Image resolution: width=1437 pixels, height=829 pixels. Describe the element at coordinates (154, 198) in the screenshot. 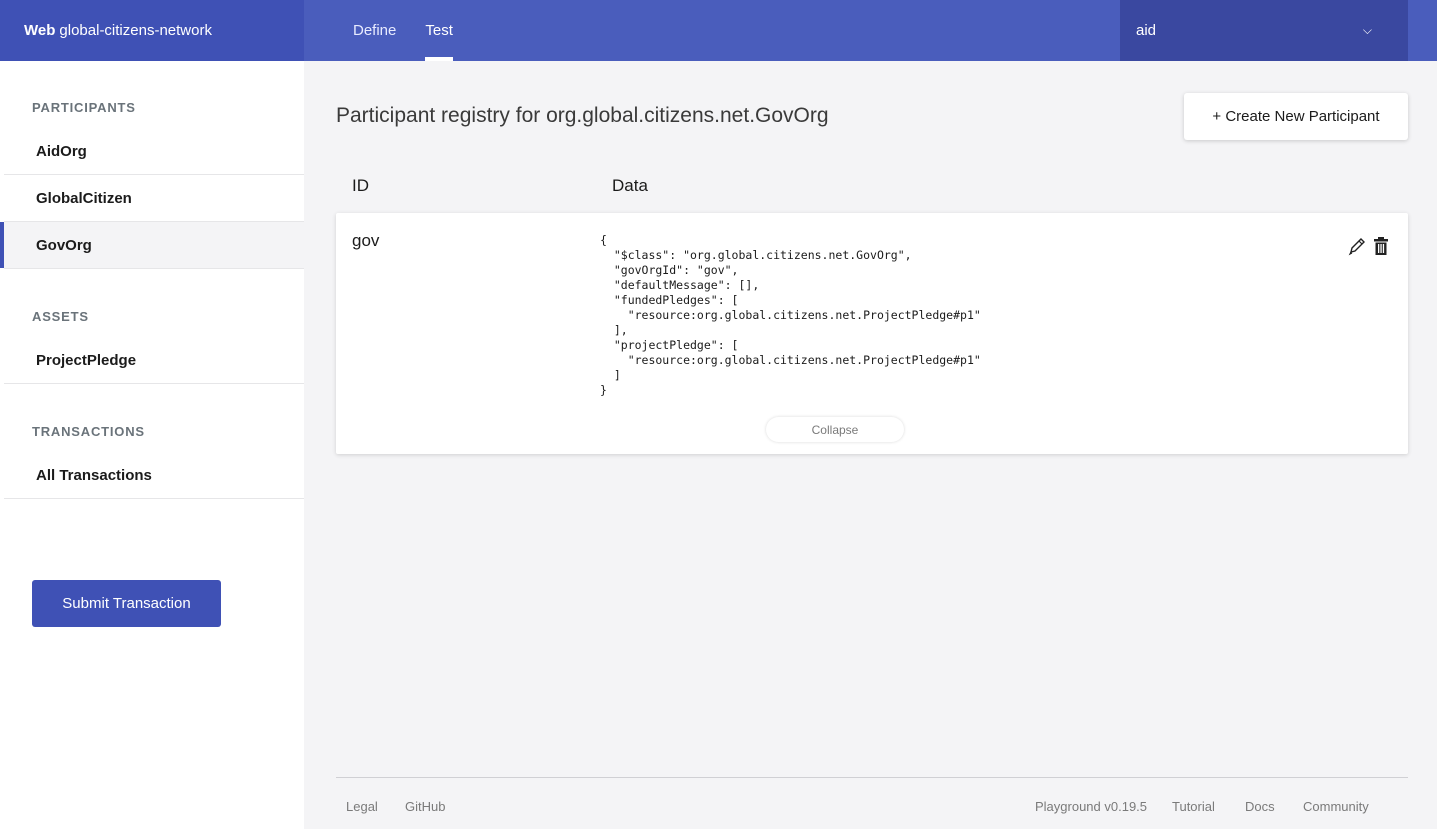

I see `sidebar-item-globalcitizen: GlobalCitizen` at that location.